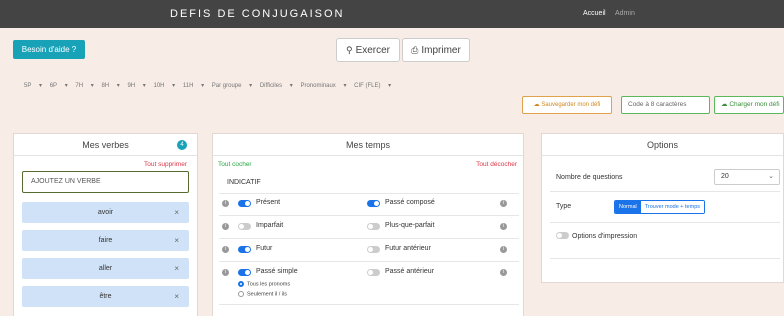 The width and height of the screenshot is (784, 316). What do you see at coordinates (562, 235) in the screenshot?
I see `toggle-print-options` at bounding box center [562, 235].